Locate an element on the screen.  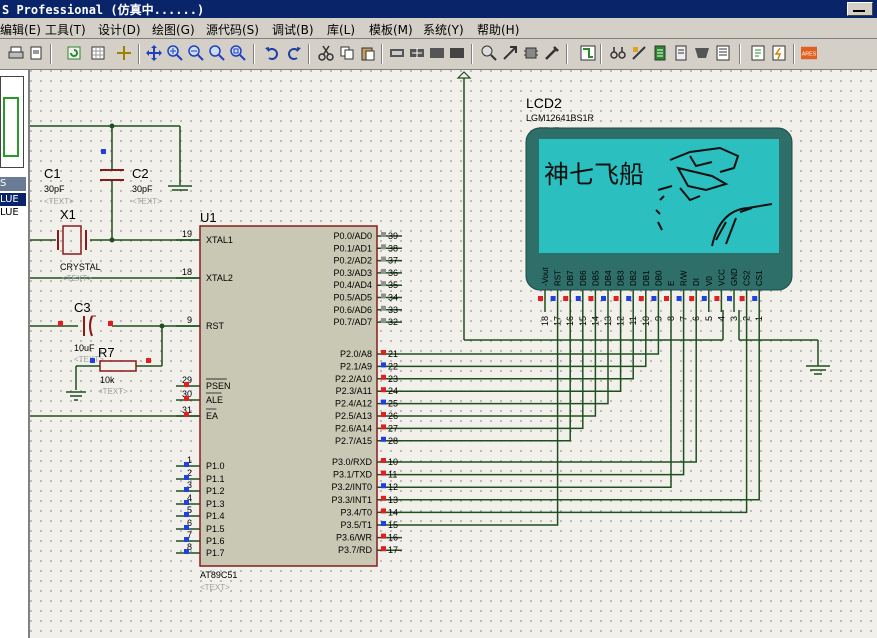
electrical-check-icon is located at coordinates (779, 53).